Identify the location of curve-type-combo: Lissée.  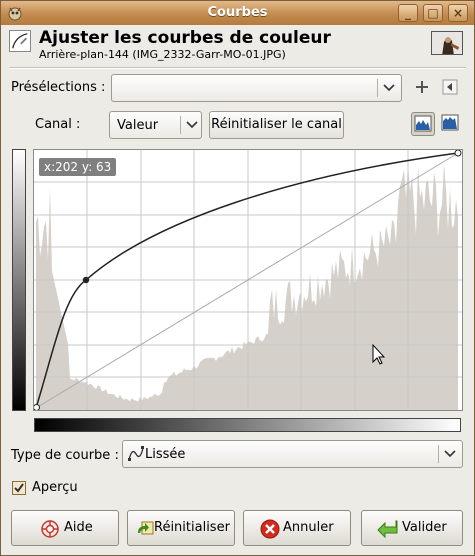
(292, 454).